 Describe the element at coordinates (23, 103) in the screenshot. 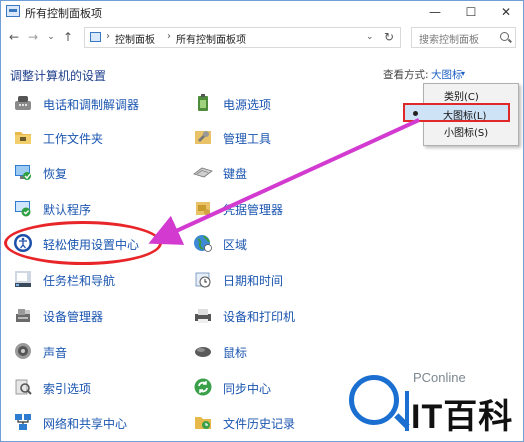

I see `phone-modem-icon` at that location.